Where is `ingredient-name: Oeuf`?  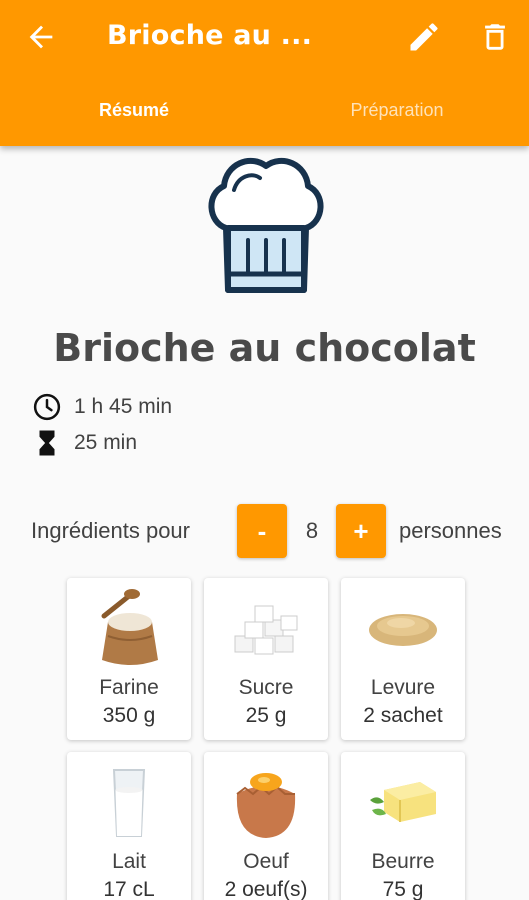
ingredient-name: Oeuf is located at coordinates (266, 861).